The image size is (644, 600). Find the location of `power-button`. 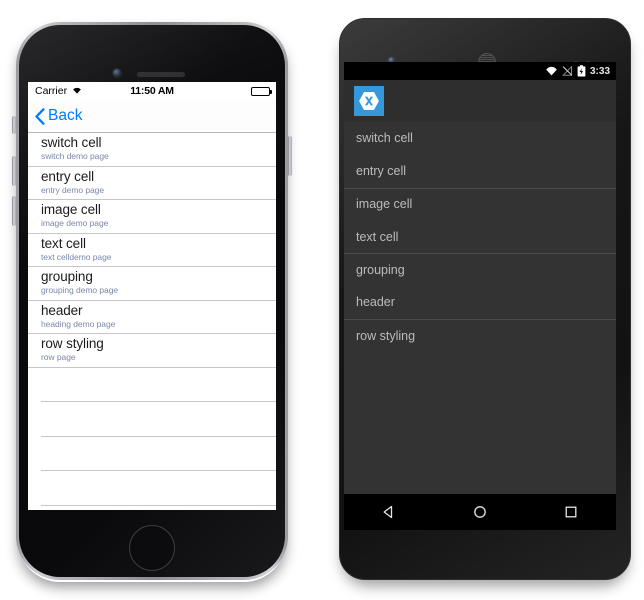

power-button is located at coordinates (290, 156).